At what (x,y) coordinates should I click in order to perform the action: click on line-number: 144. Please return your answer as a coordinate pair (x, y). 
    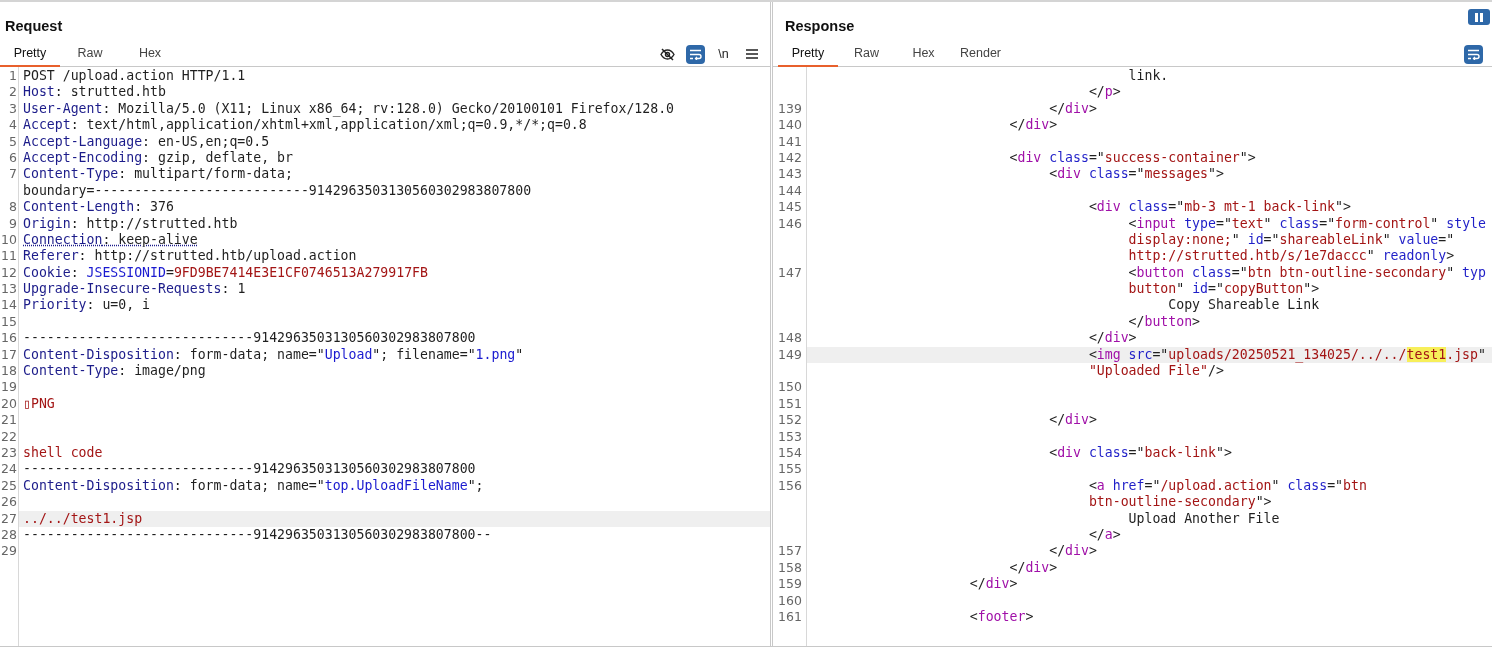
    Looking at the image, I should click on (790, 190).